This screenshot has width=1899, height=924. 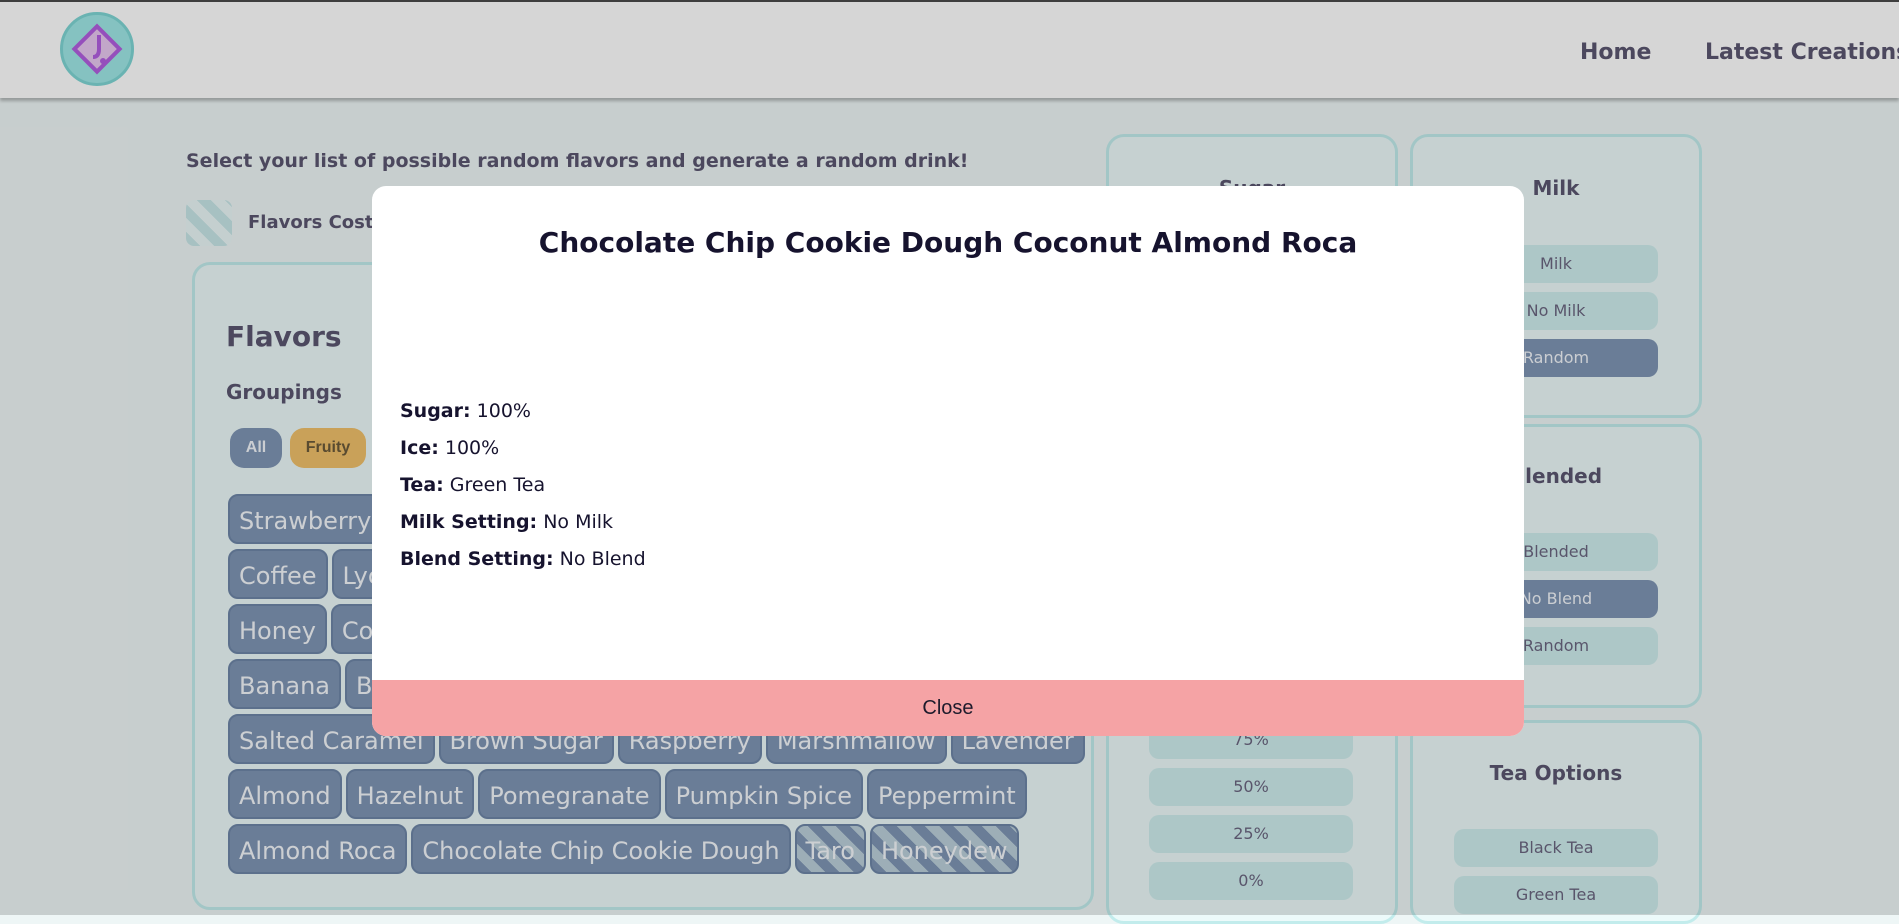 What do you see at coordinates (497, 485) in the screenshot?
I see `detail-value: Green Tea` at bounding box center [497, 485].